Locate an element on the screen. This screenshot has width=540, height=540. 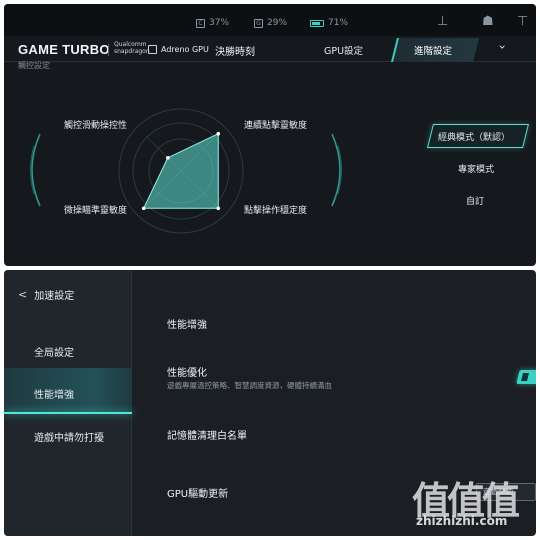
back-button: < 加速設定 is located at coordinates (46, 294).